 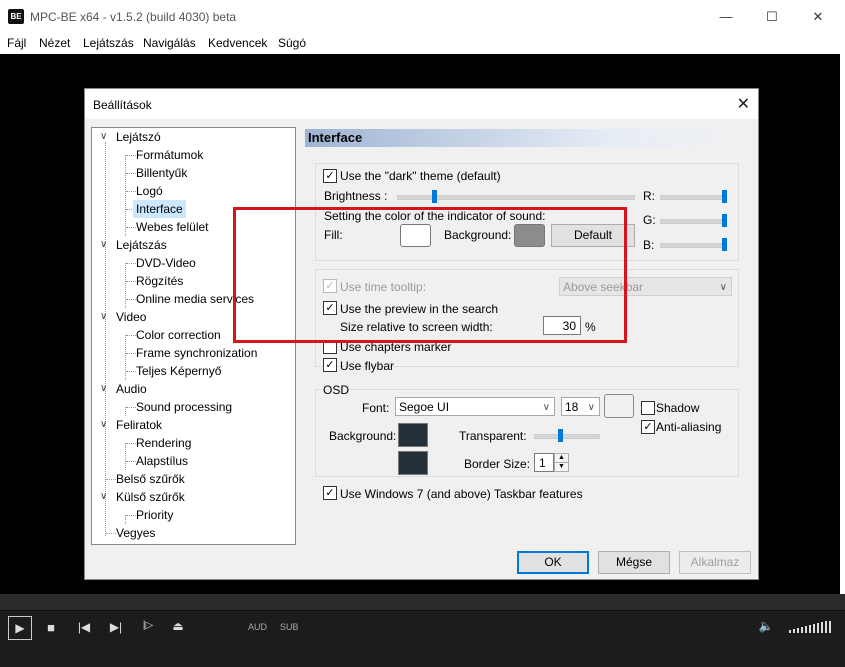 What do you see at coordinates (16, 43) in the screenshot?
I see `menu-file: Fájl` at bounding box center [16, 43].